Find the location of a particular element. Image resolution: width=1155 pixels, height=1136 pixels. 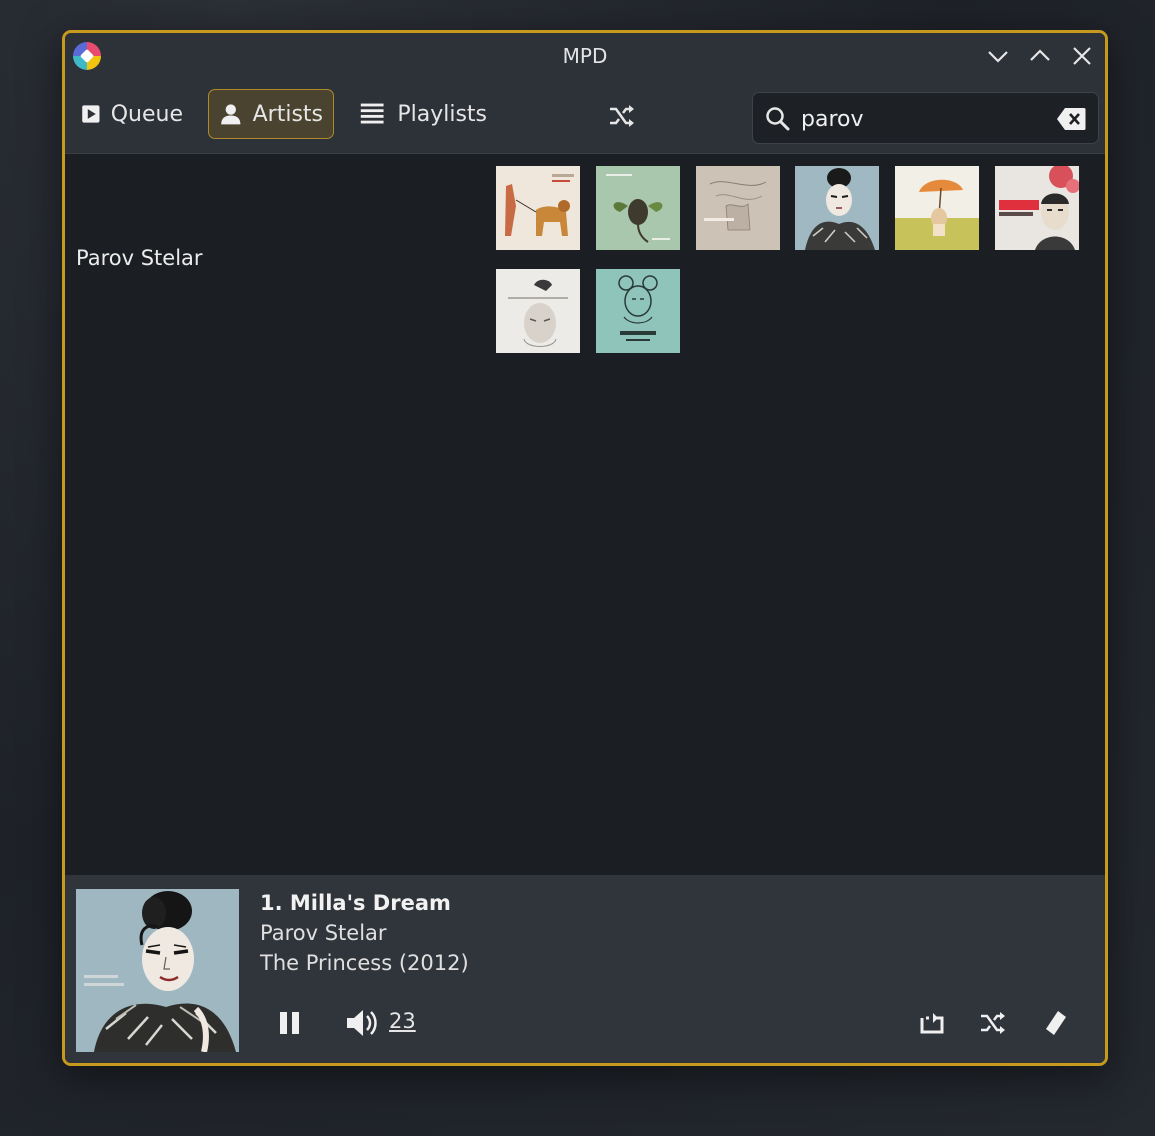

eraser-icon is located at coordinates (1056, 1023).